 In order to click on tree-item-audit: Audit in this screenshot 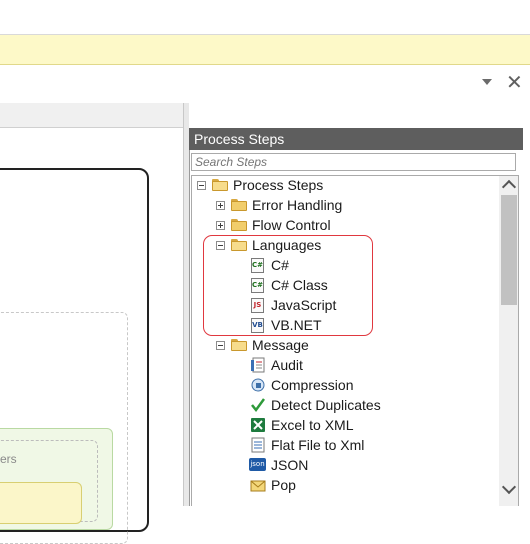, I will do `click(287, 365)`.